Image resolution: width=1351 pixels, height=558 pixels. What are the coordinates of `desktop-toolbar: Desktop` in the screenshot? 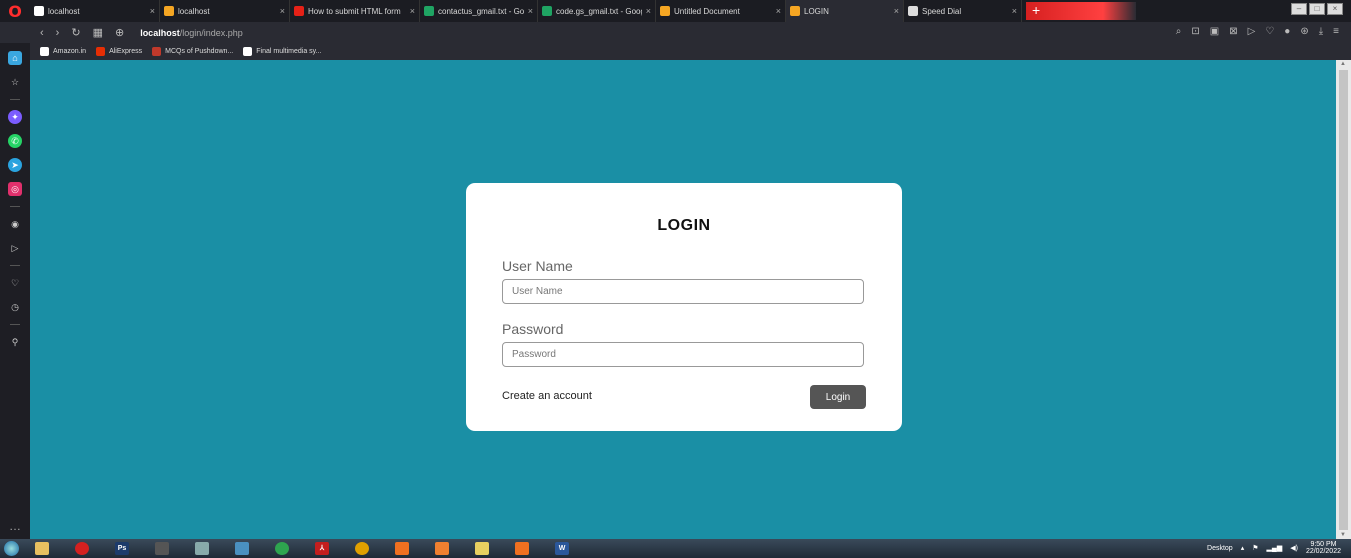 It's located at (1220, 548).